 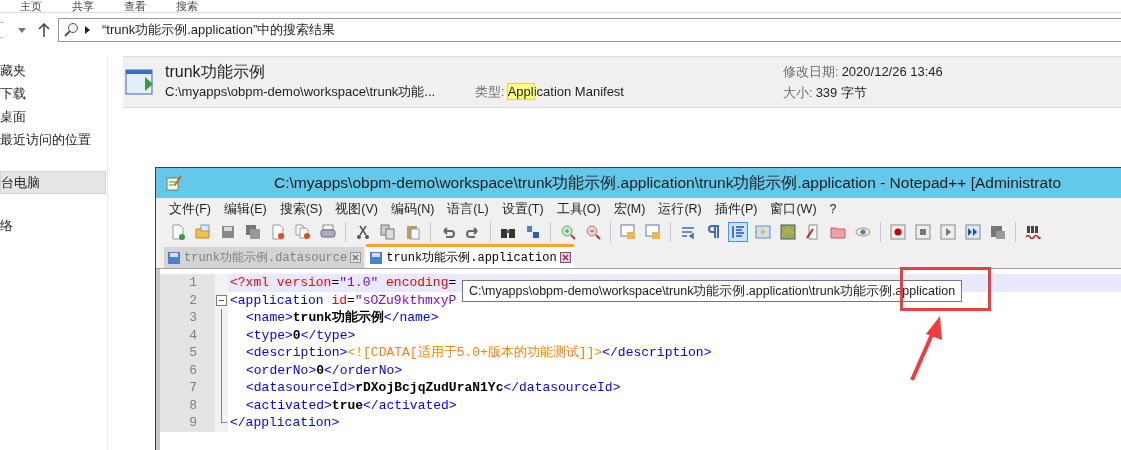 I want to click on menu-item: 设置(T), so click(x=522, y=209).